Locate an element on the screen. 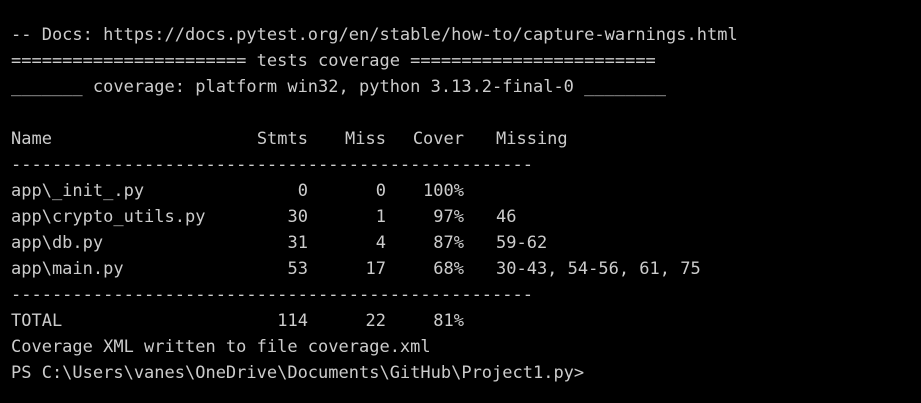 This screenshot has height=403, width=921. row-miss: 0 is located at coordinates (380, 191).